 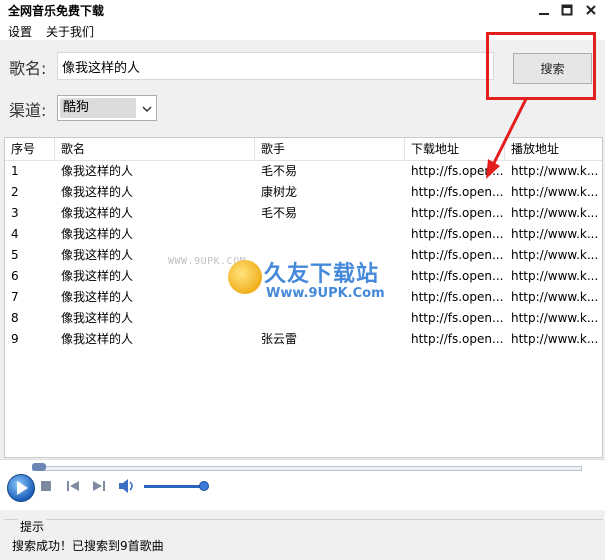 I want to click on watermark-logo-icon, so click(x=245, y=277).